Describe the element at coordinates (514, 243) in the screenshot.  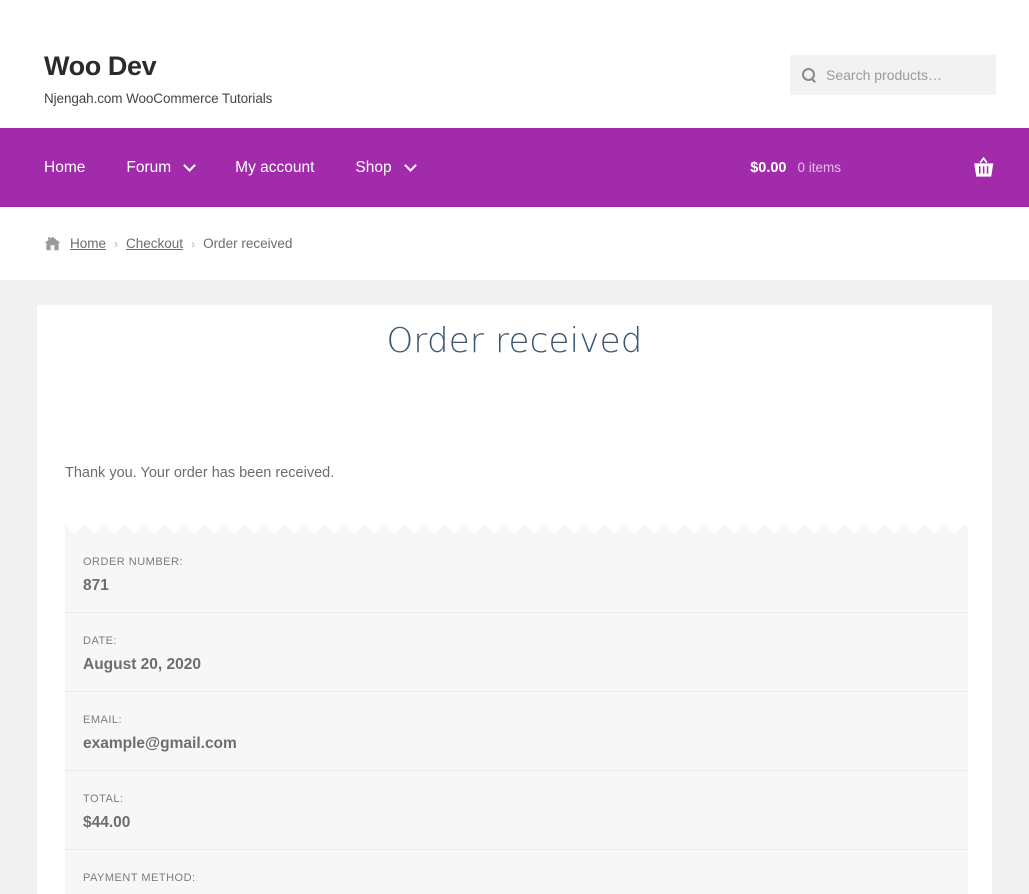
I see `breadcrumb-bar: Home › Checkout › Order received` at that location.